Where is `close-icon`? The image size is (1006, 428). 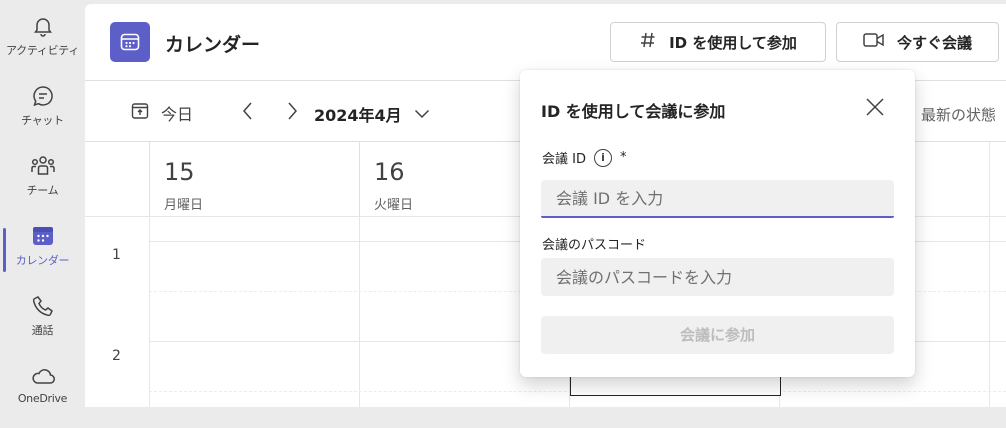 close-icon is located at coordinates (875, 107).